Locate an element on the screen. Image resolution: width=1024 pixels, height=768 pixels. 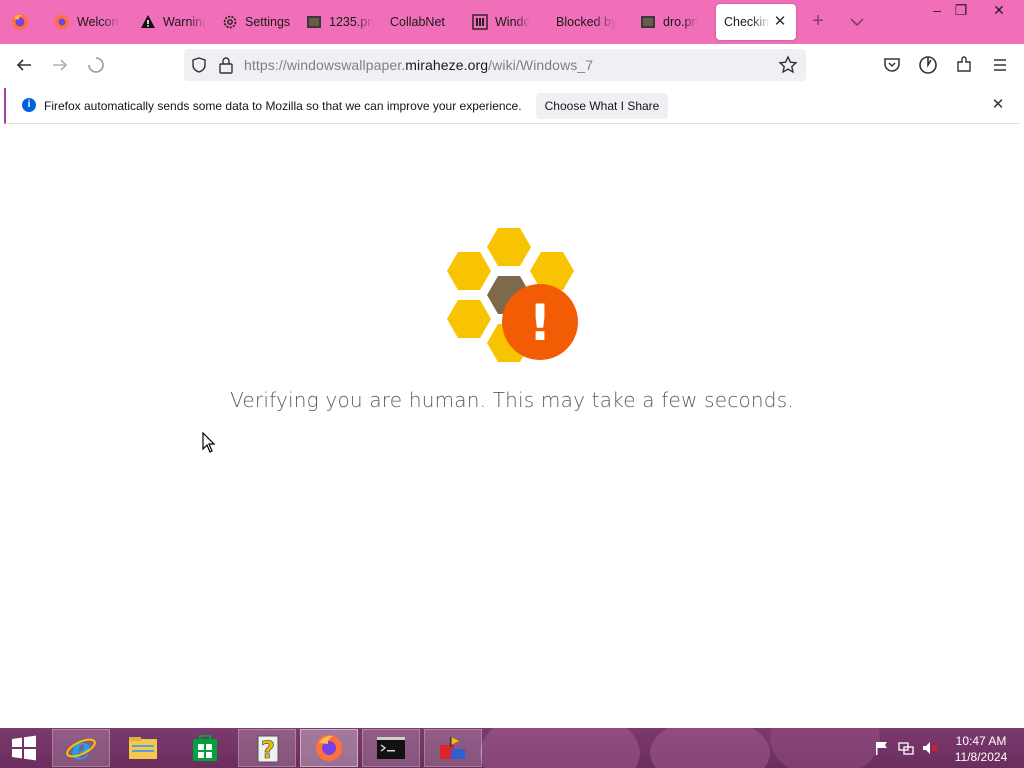
internet-explorer-icon: e is located at coordinates (81, 748).